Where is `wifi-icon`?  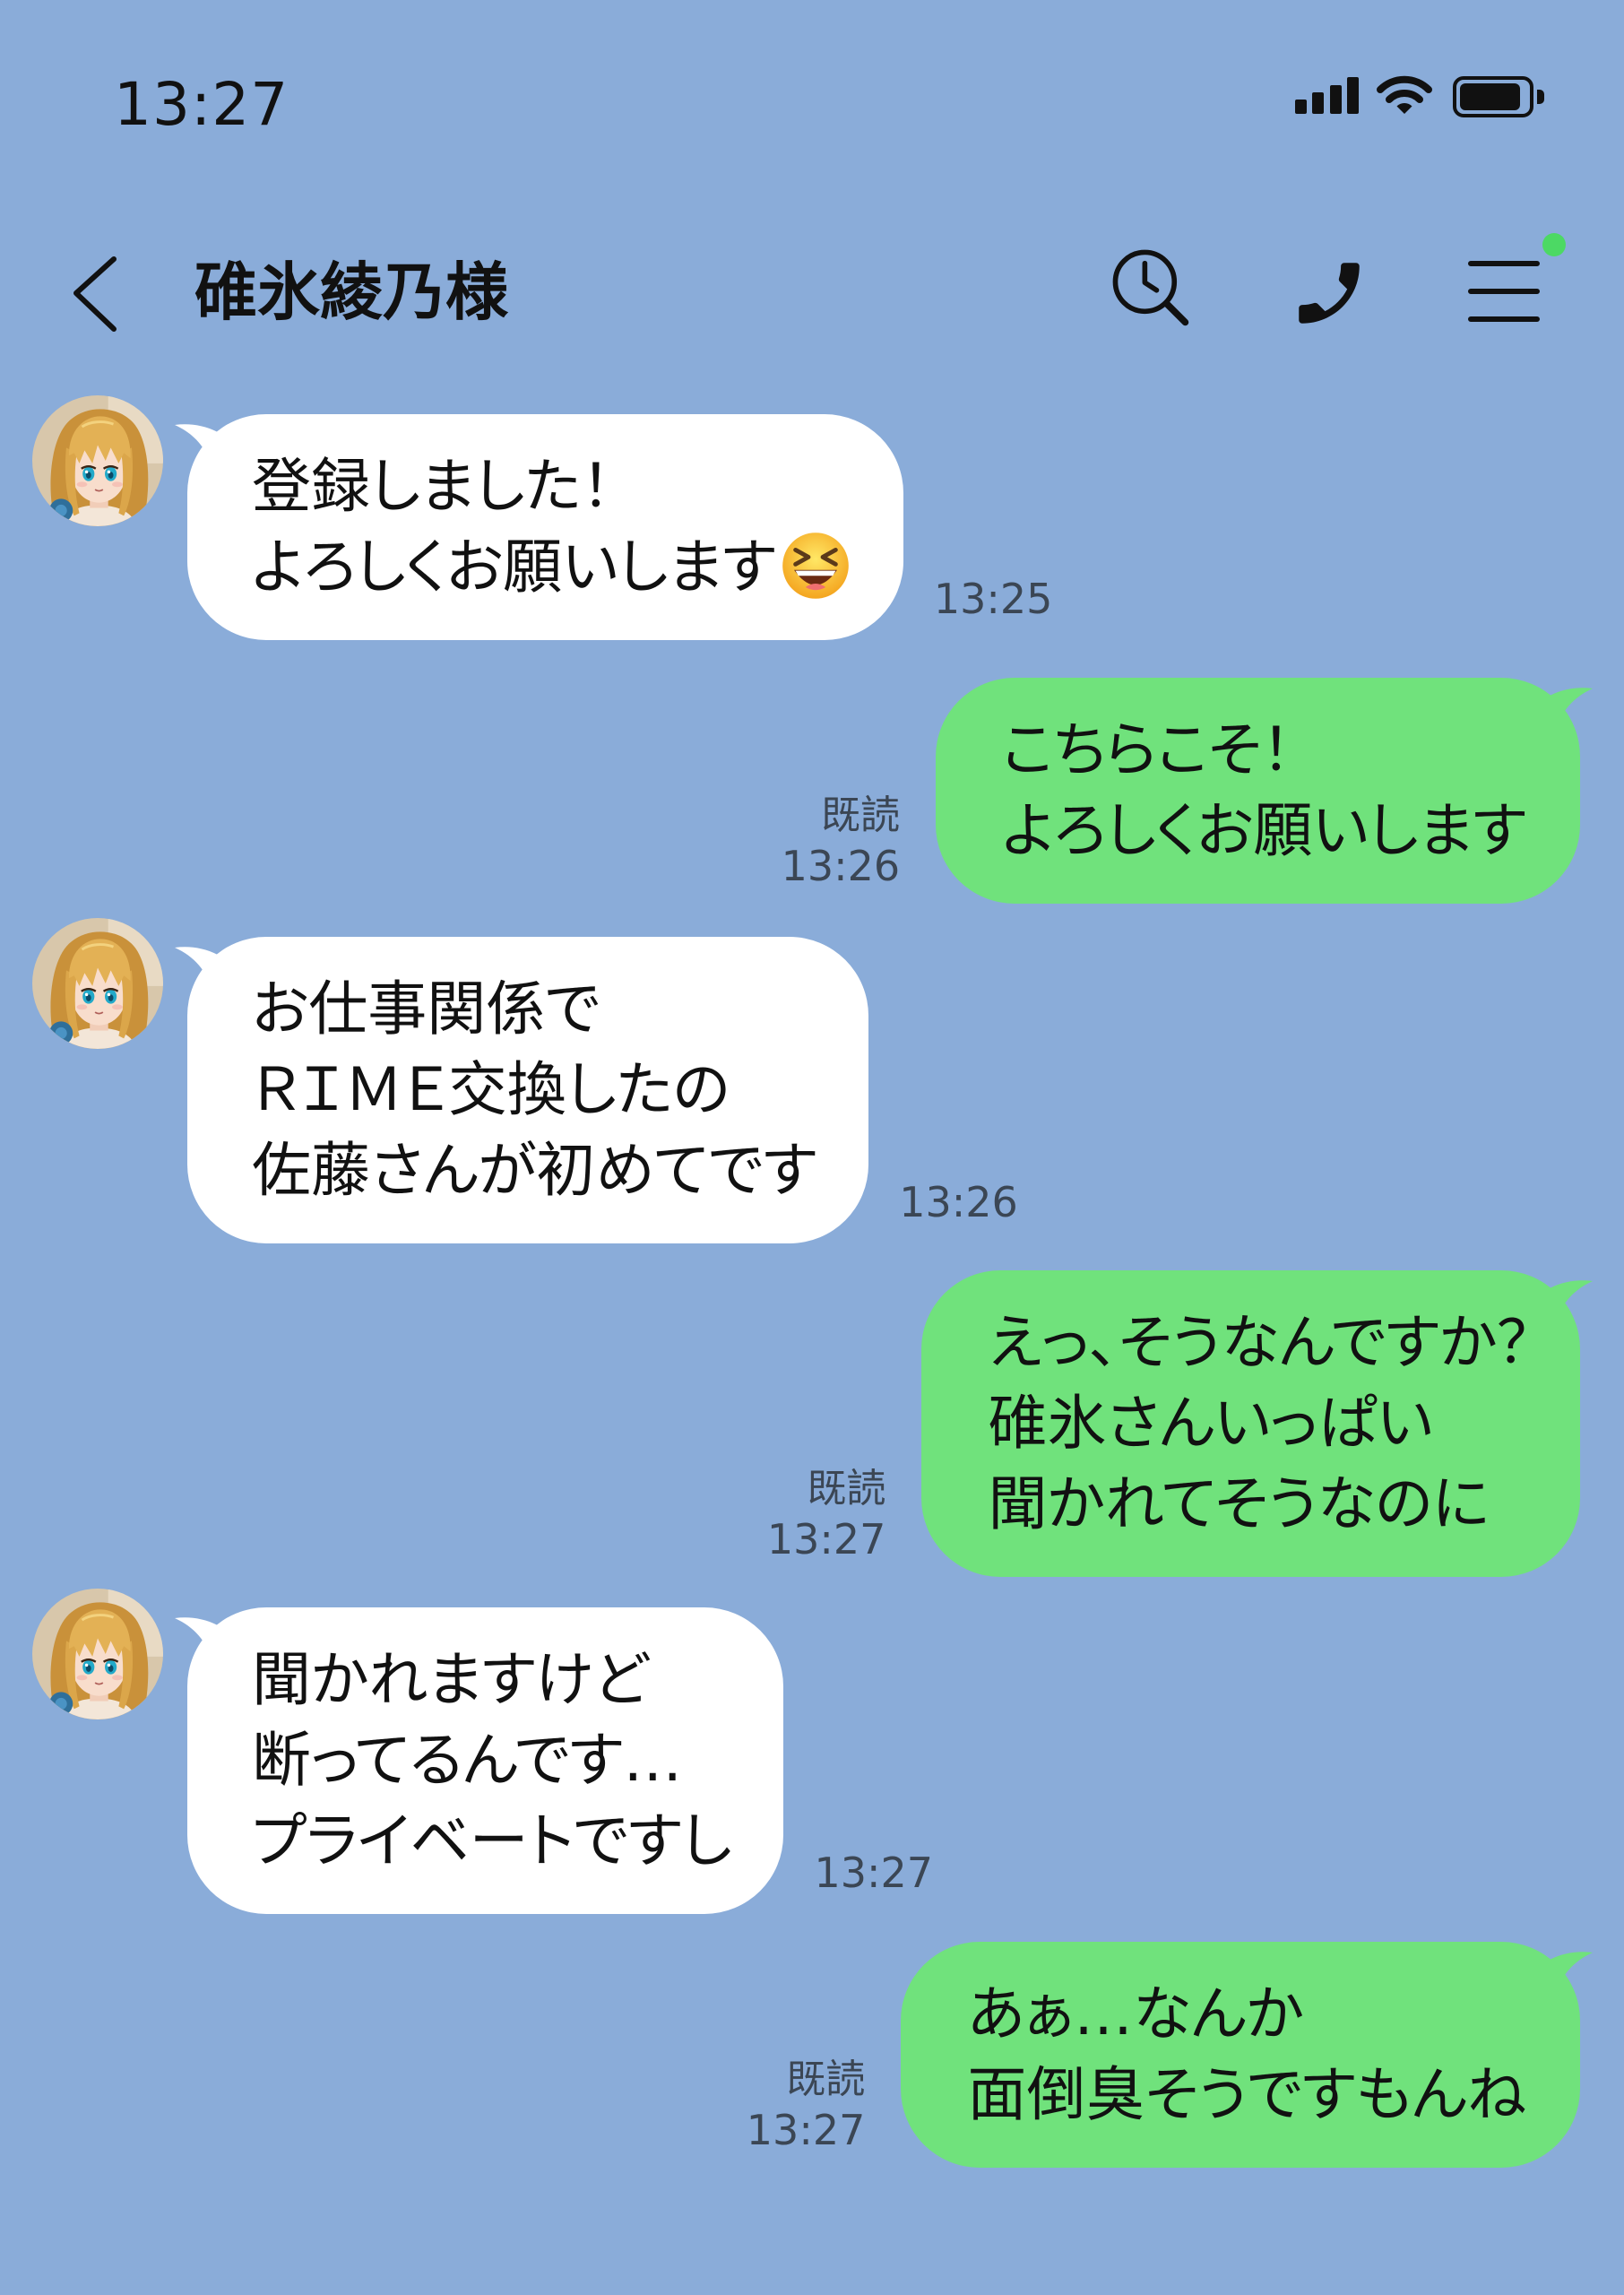
wifi-icon is located at coordinates (1405, 95).